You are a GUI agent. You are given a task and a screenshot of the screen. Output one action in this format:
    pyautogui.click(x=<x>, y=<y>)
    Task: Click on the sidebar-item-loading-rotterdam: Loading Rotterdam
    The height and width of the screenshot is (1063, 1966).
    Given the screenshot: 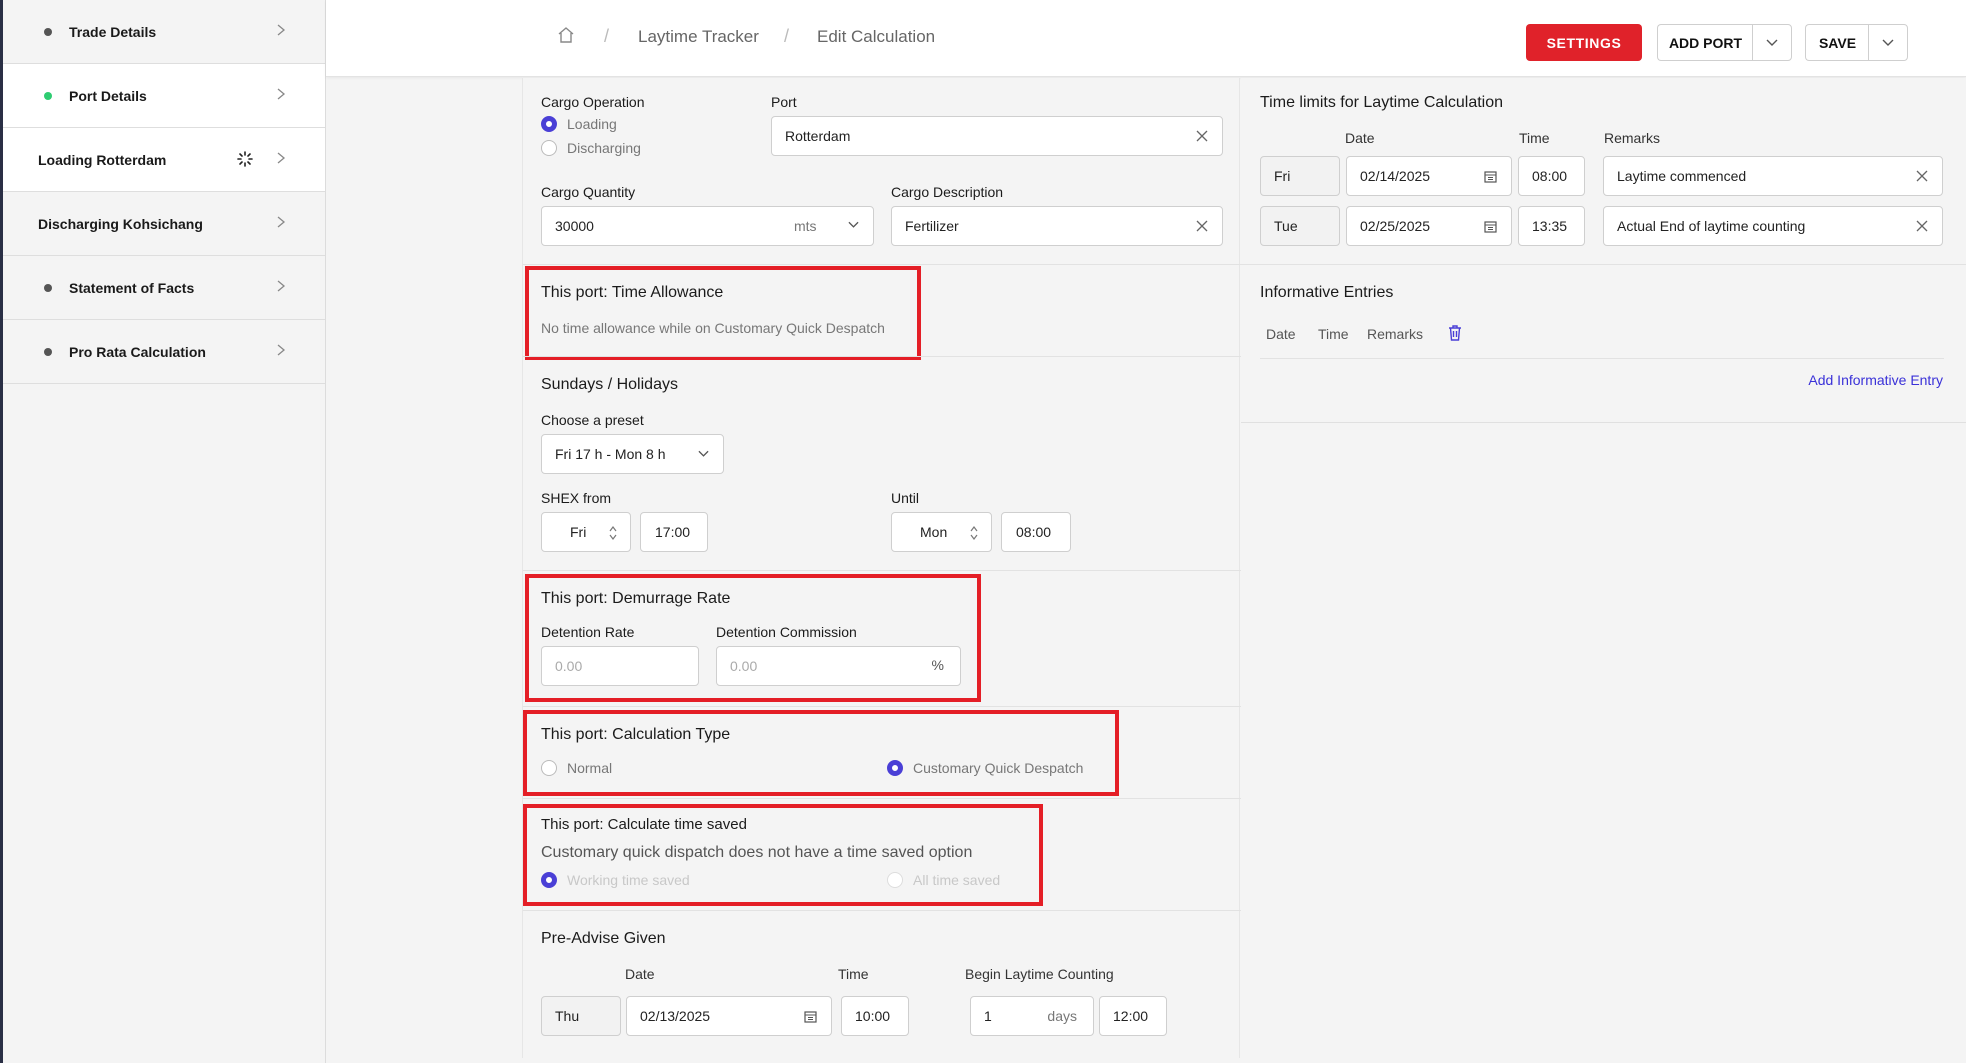 What is the action you would take?
    pyautogui.click(x=164, y=160)
    